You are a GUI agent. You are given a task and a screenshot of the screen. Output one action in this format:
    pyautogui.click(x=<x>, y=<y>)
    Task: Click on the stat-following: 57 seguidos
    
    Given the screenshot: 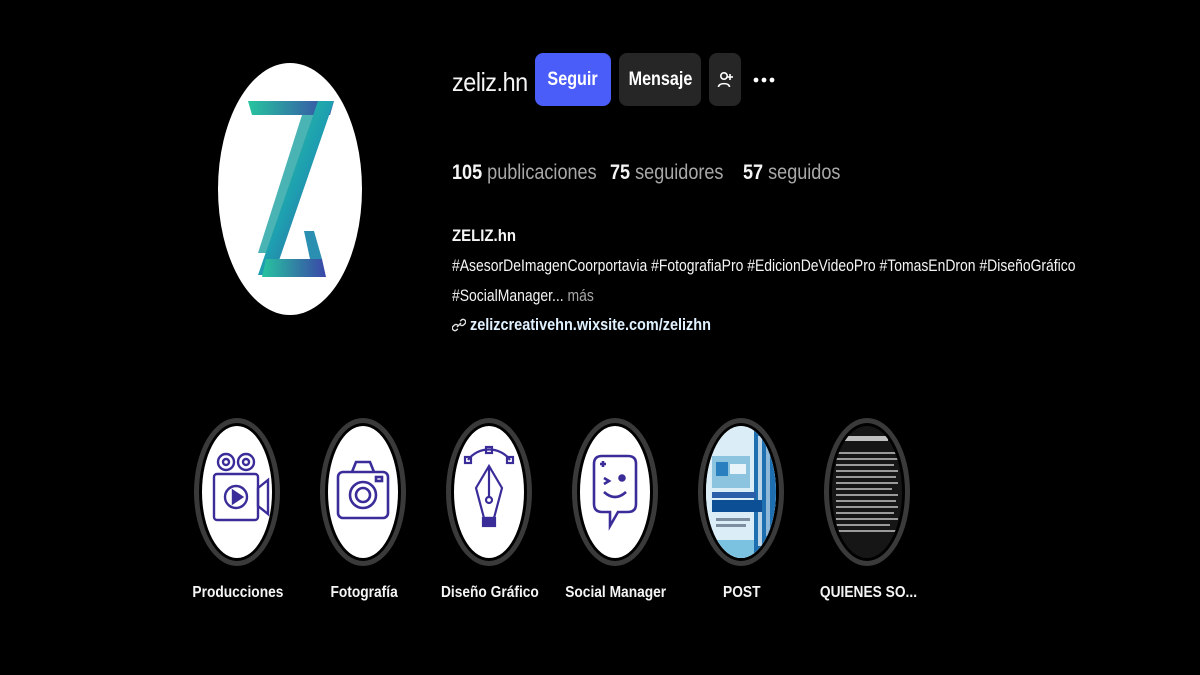 What is the action you would take?
    pyautogui.click(x=791, y=173)
    